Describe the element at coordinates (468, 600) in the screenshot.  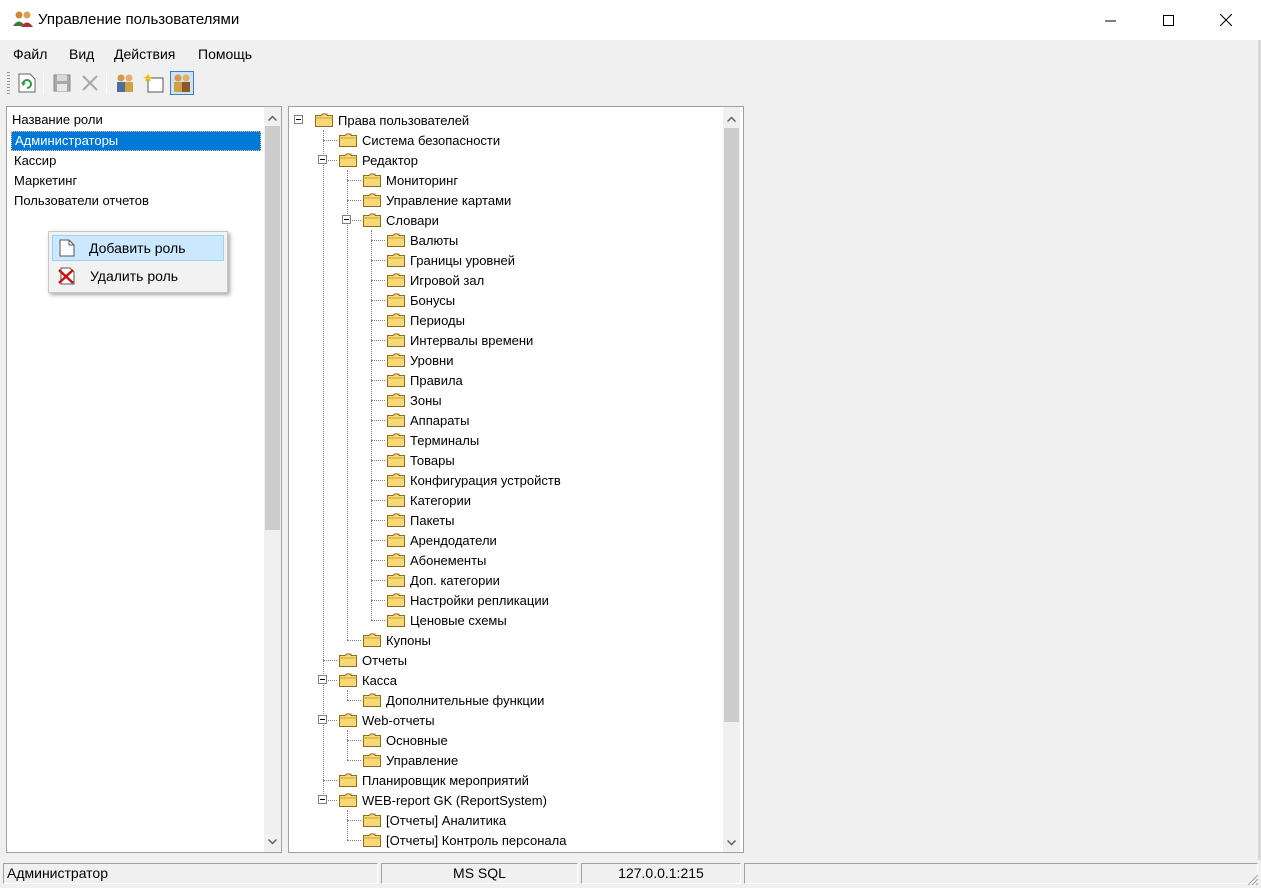
I see `tree-node: Настройки репликации` at that location.